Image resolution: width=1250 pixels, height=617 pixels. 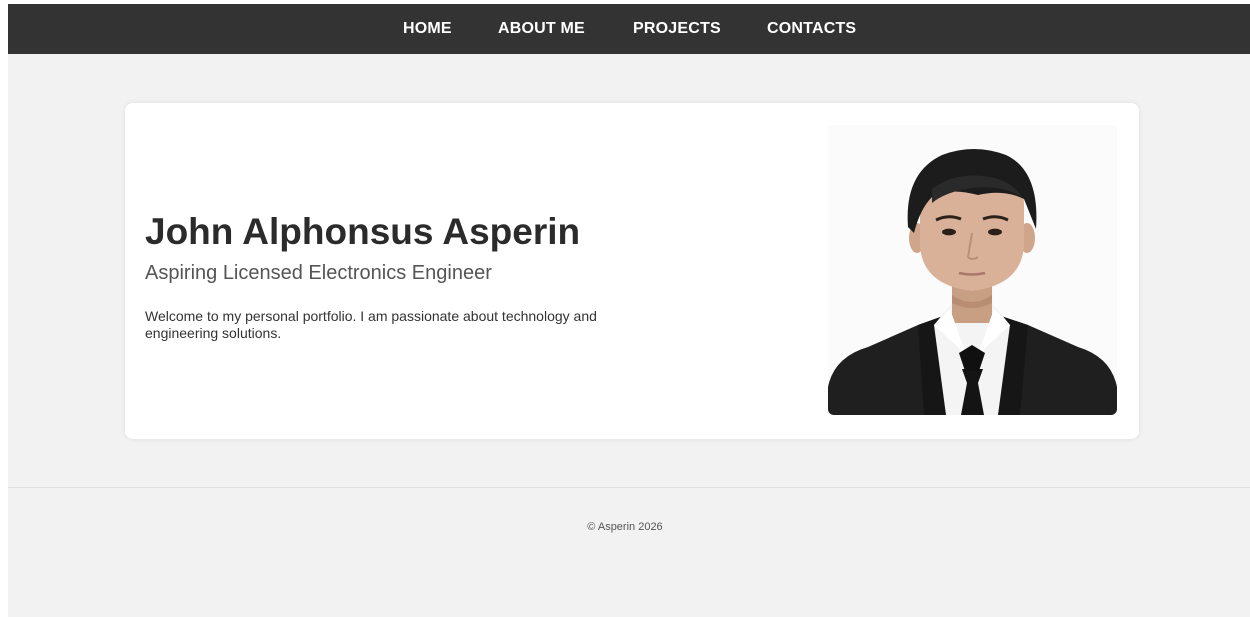 I want to click on top-navbar: HOME ABOUT ME PROJECTS CONTACTS, so click(x=629, y=29).